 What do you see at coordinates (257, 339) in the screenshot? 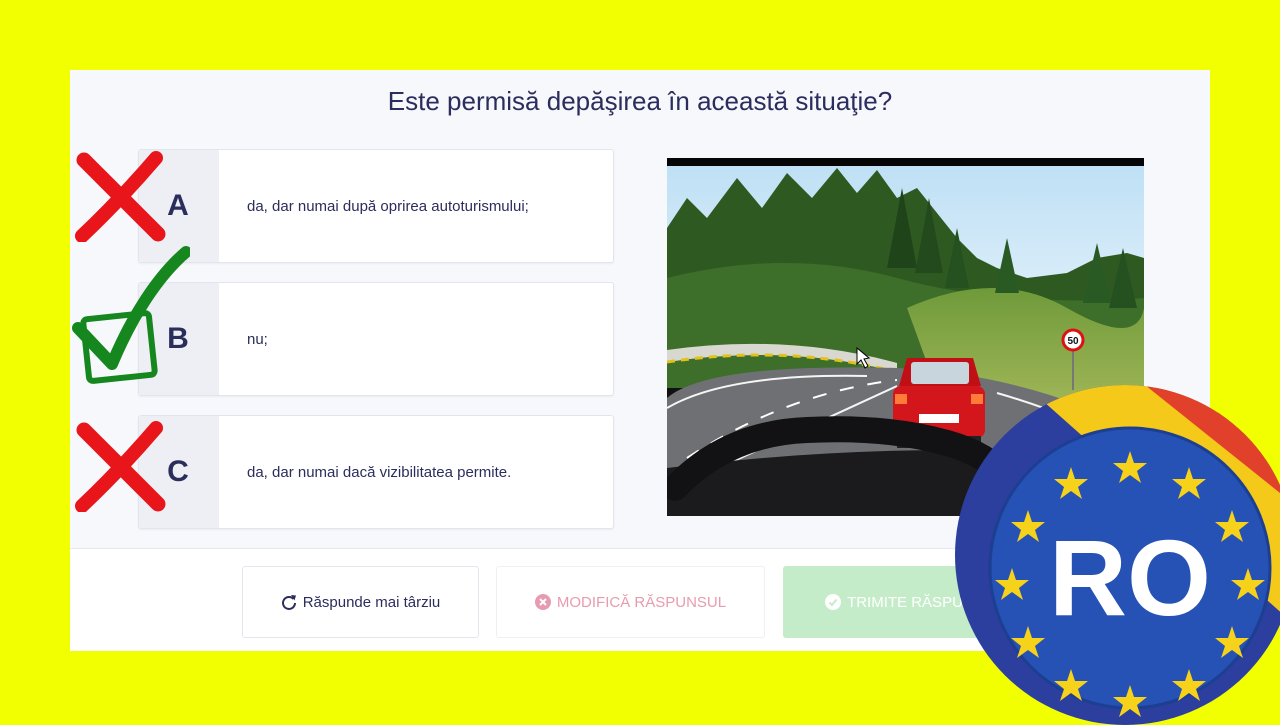
I see `answer-text: nu;` at bounding box center [257, 339].